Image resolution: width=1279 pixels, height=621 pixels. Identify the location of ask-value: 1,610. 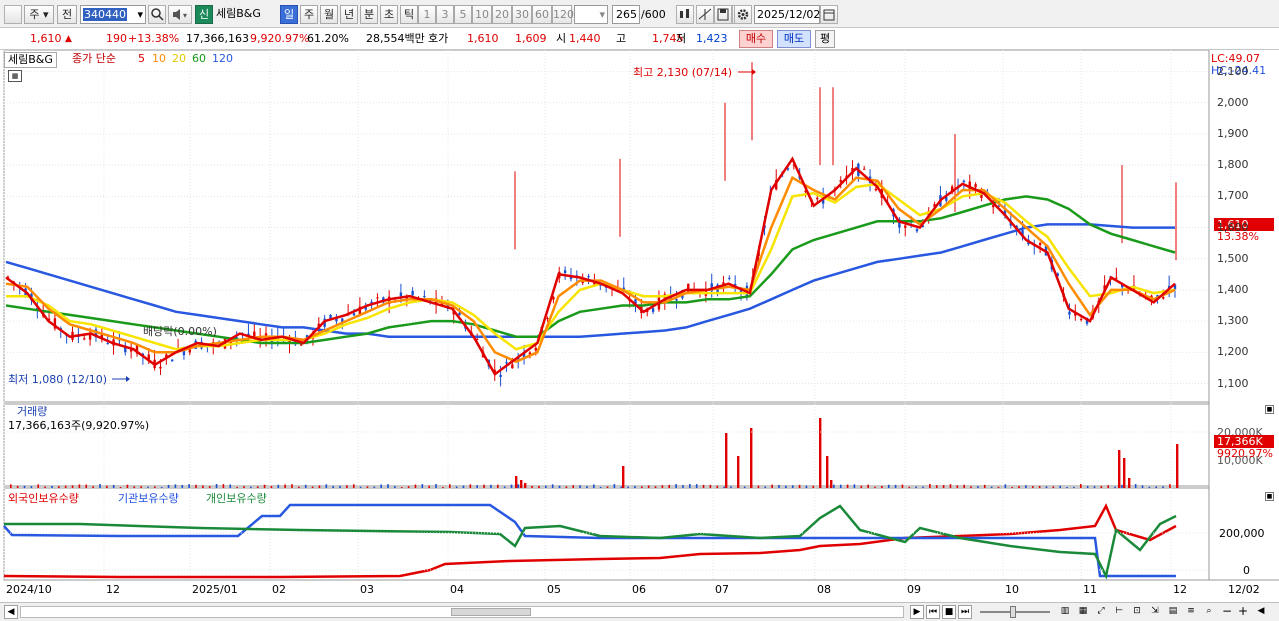
(483, 38).